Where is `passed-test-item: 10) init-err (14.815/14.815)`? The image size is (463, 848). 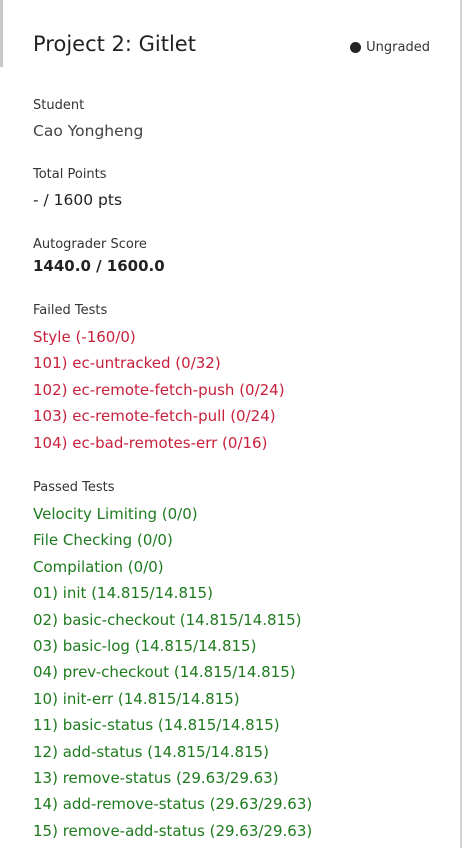 passed-test-item: 10) init-err (14.815/14.815) is located at coordinates (172, 699).